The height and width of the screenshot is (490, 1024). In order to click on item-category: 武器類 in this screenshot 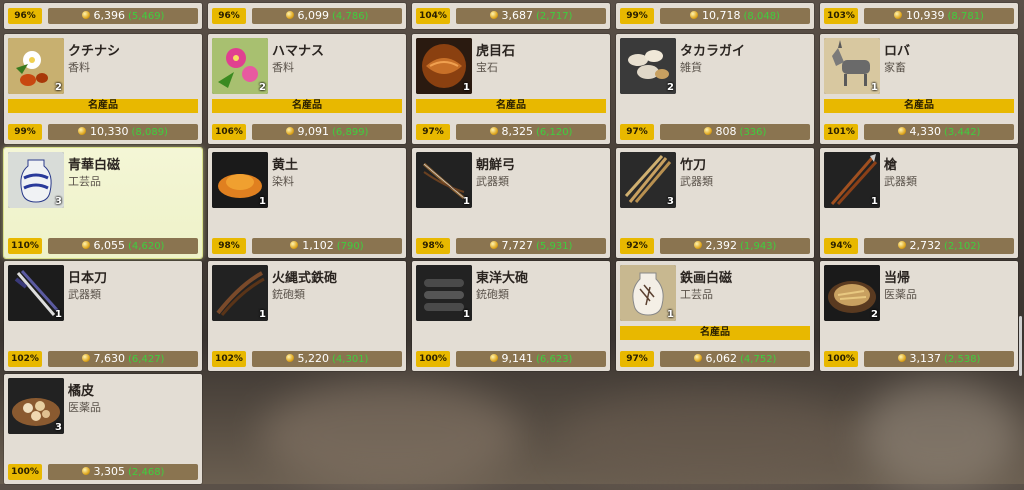, I will do `click(900, 181)`.